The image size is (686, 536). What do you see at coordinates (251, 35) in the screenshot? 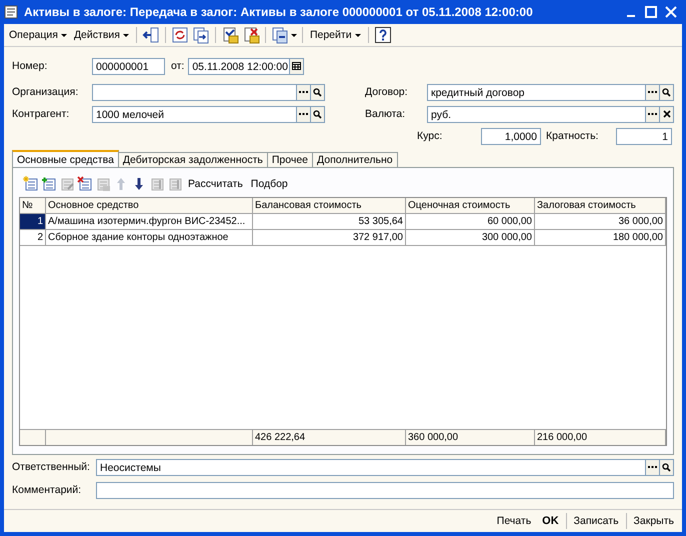
I see `unpost-document-icon` at bounding box center [251, 35].